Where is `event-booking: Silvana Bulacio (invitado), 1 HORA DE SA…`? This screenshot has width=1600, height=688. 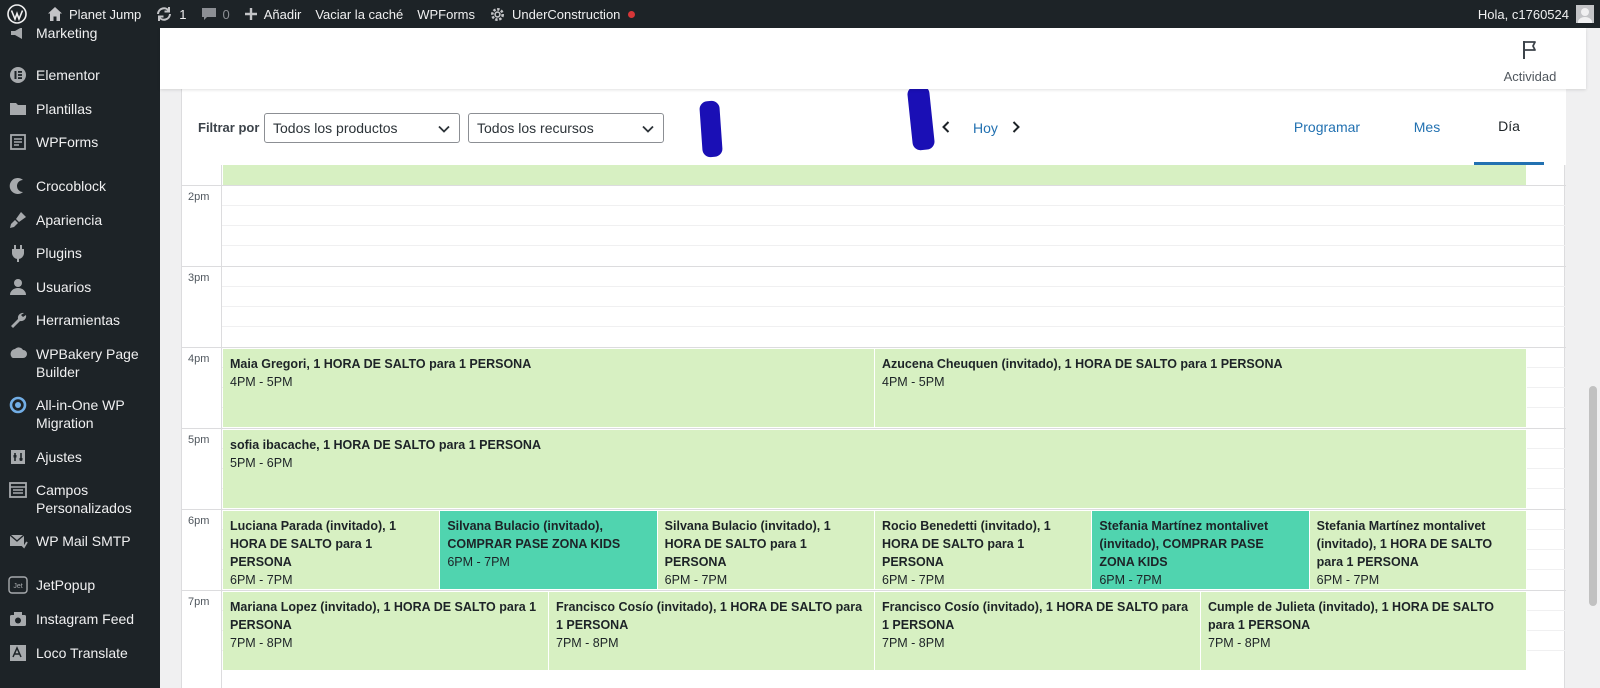 event-booking: Silvana Bulacio (invitado), 1 HORA DE SA… is located at coordinates (766, 550).